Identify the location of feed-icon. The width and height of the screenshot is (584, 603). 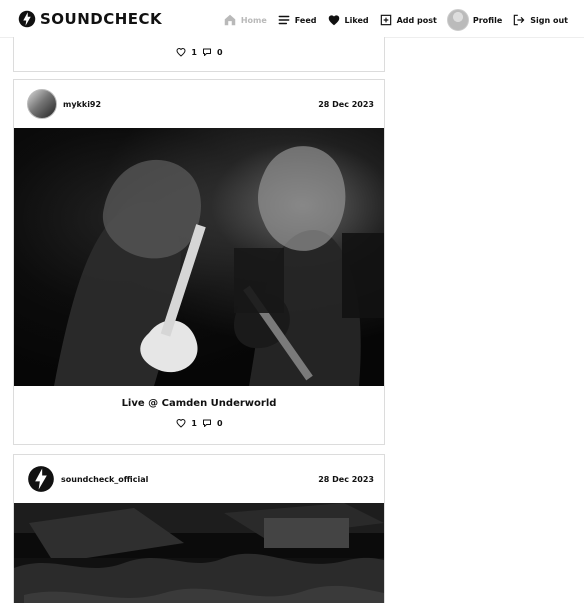
(284, 20).